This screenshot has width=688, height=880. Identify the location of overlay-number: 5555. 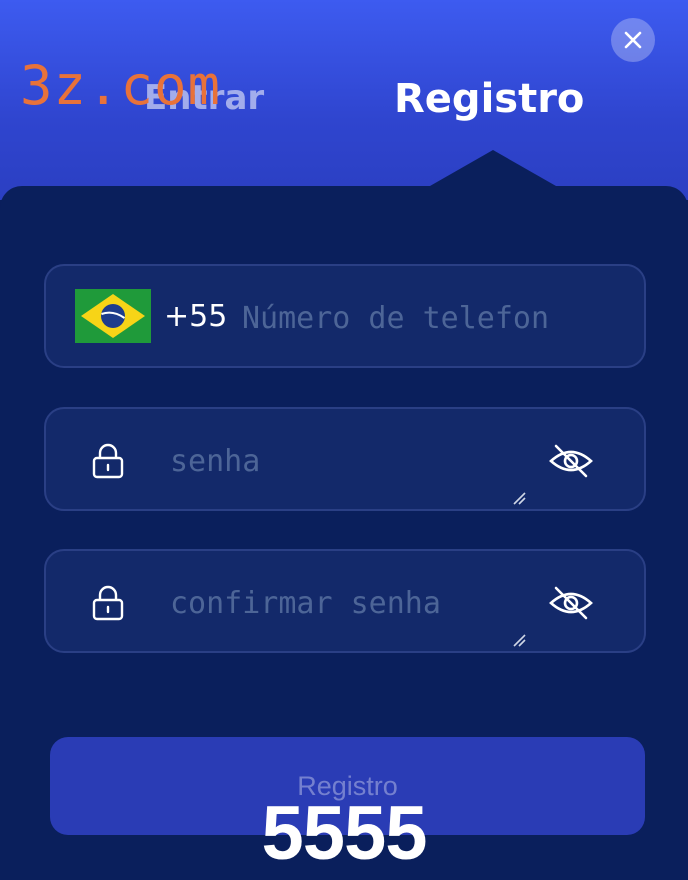
(344, 833).